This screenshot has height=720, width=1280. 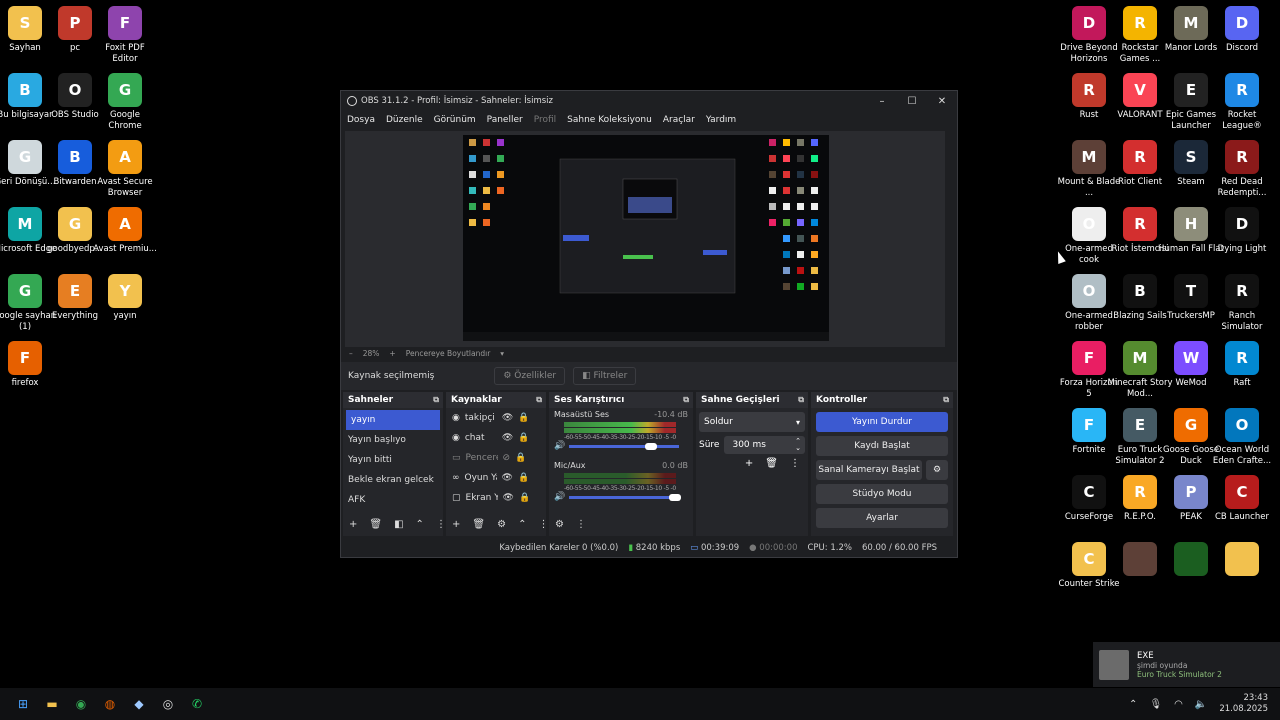 I want to click on remove-transition-button: 🗑, so click(x=771, y=463).